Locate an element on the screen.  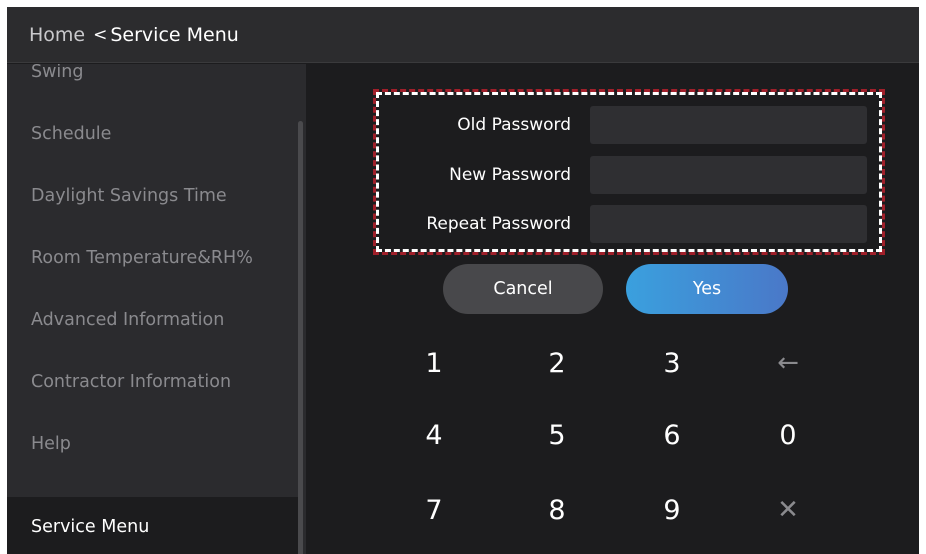
sidebar-item-contractor-information: Contractor Information is located at coordinates (153, 382).